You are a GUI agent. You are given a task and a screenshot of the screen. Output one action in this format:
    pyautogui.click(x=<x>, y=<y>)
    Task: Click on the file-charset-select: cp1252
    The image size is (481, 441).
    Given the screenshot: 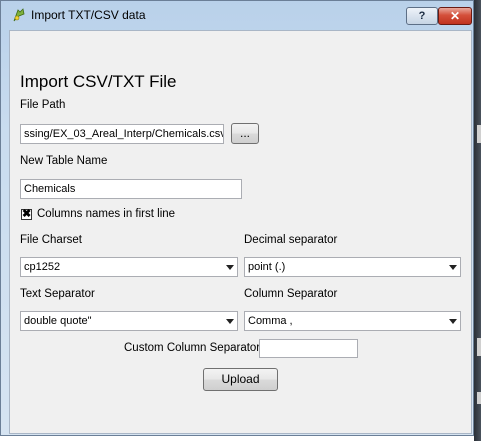 What is the action you would take?
    pyautogui.click(x=129, y=267)
    